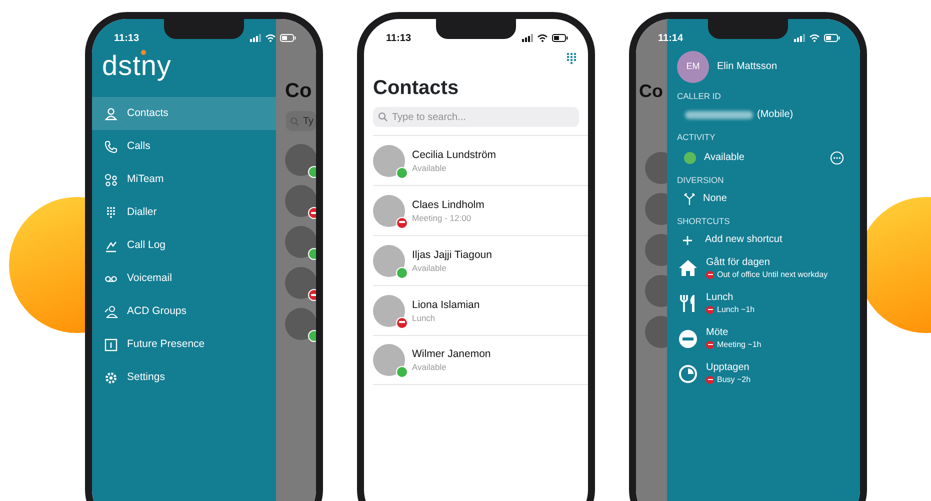 This screenshot has height=501, width=931. Describe the element at coordinates (184, 146) in the screenshot. I see `menu-item: Calls` at that location.